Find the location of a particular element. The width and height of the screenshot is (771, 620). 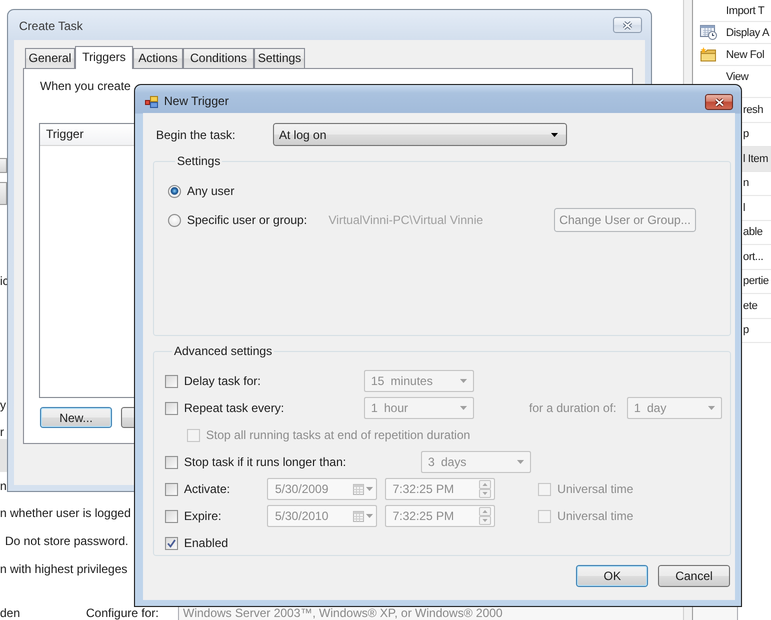

cut-off-text: r is located at coordinates (2, 432).